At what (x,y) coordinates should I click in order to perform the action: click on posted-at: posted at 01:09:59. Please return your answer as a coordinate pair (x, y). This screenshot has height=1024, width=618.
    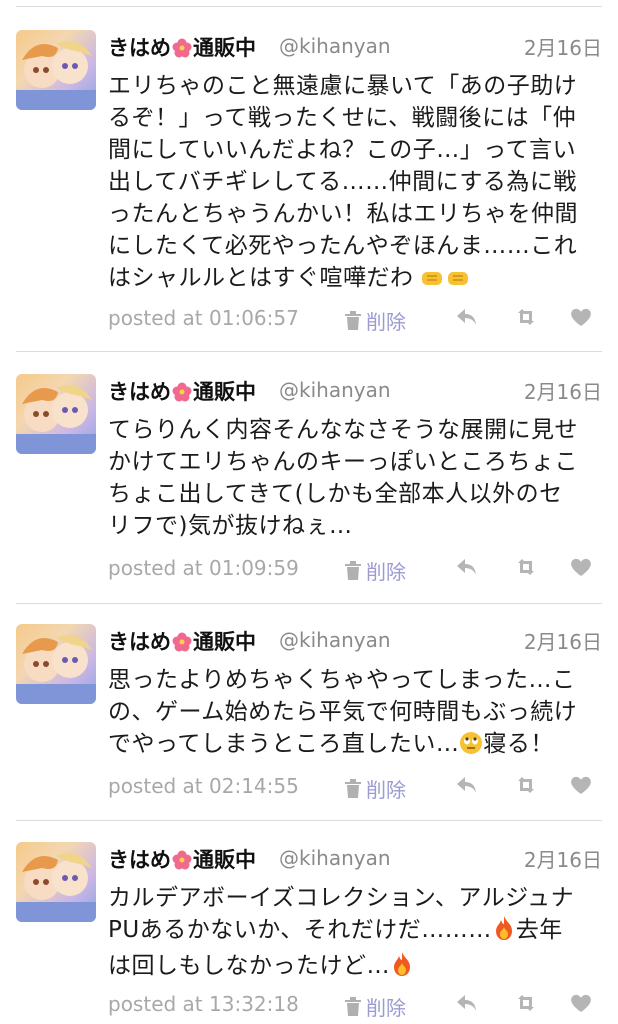
    Looking at the image, I should click on (203, 568).